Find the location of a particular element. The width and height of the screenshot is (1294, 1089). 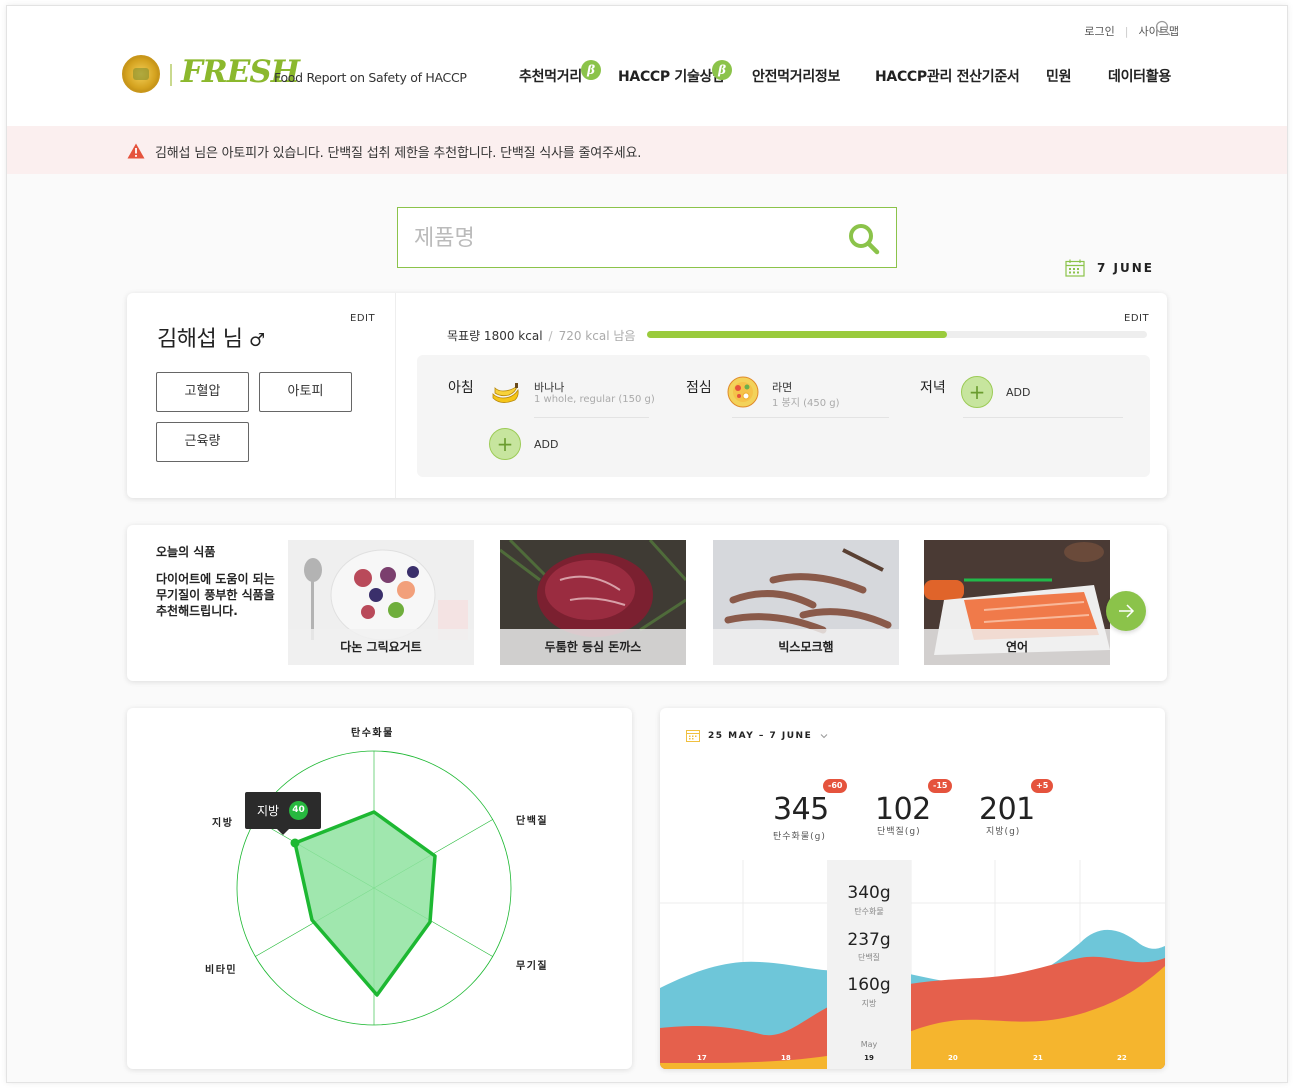

nav-recommended-food: 추천먹거리 β is located at coordinates (560, 73).